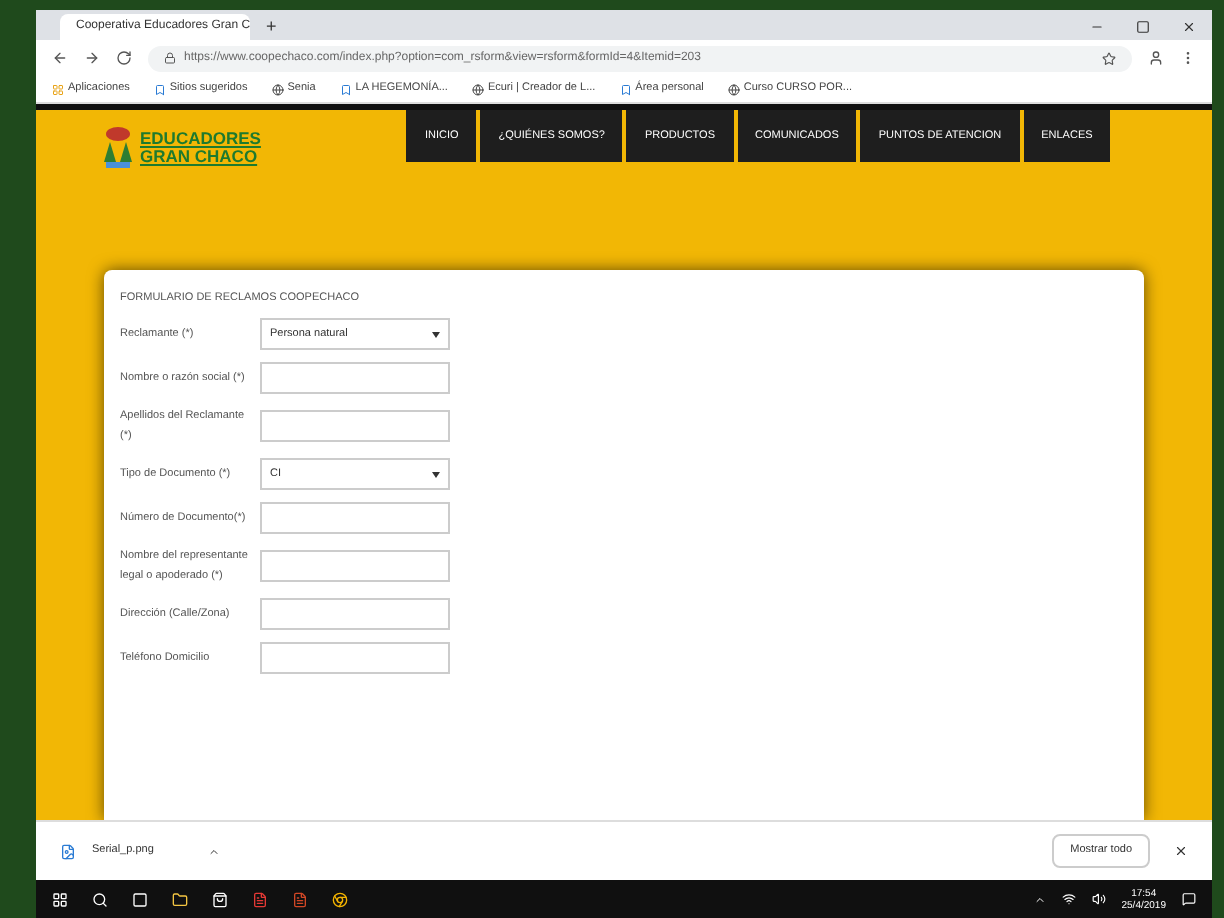 The image size is (1224, 918). I want to click on lock-icon, so click(170, 58).